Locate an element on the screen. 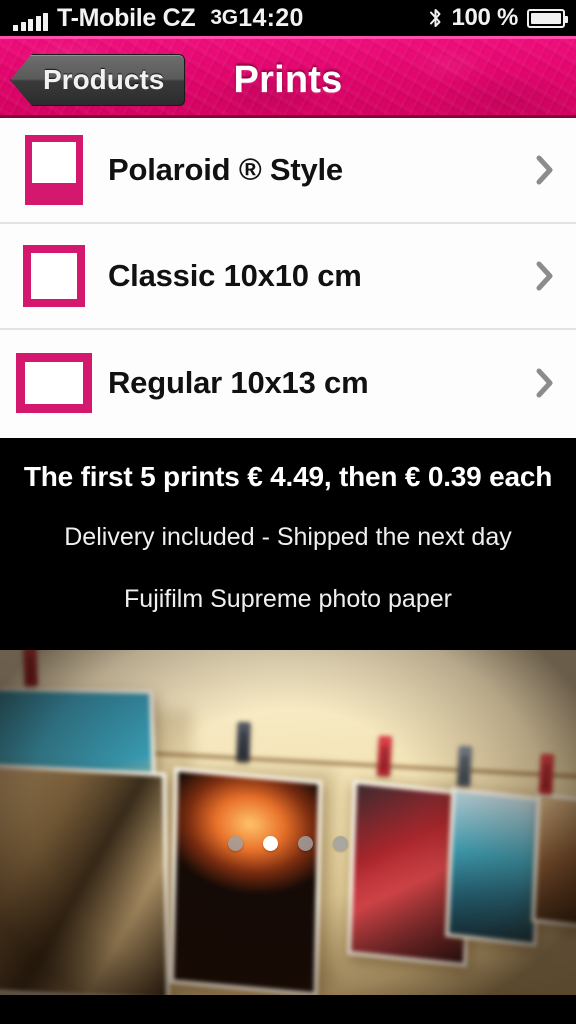 Image resolution: width=576 pixels, height=1024 pixels. status-bar: T-Mobile CZ 3G 14:20 100 % is located at coordinates (288, 18).